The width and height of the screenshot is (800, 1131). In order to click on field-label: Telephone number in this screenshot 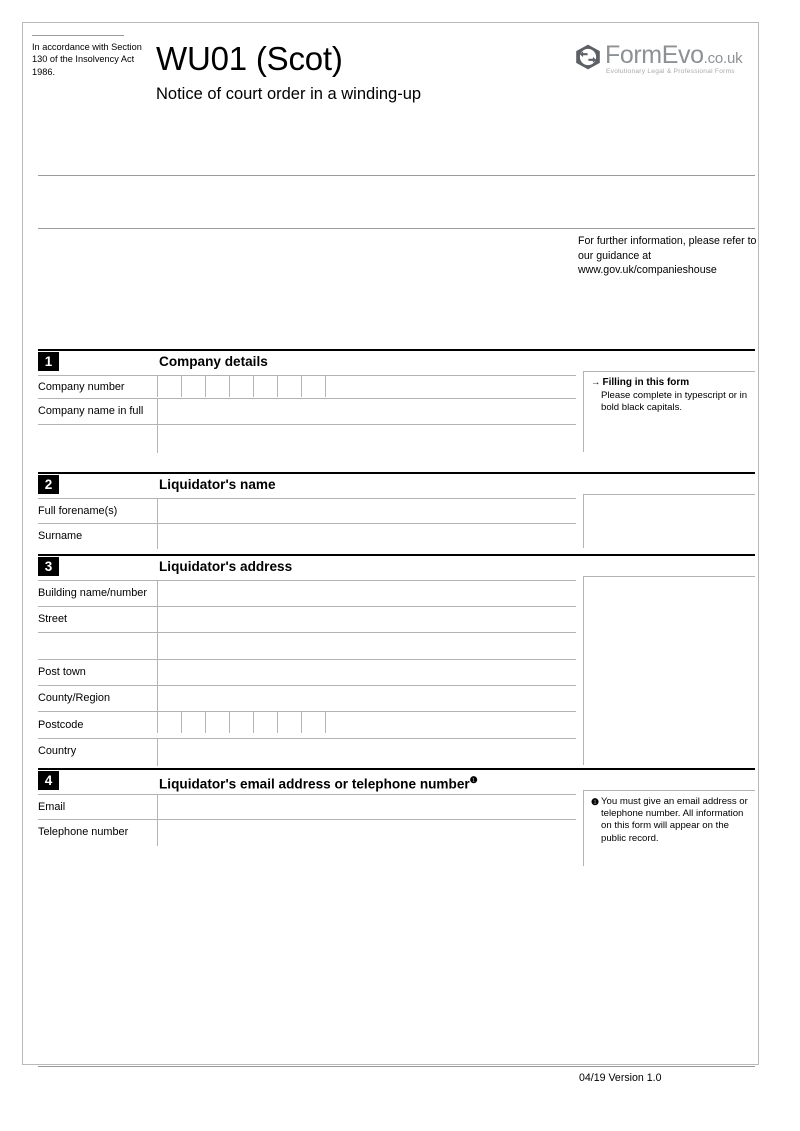, I will do `click(83, 832)`.